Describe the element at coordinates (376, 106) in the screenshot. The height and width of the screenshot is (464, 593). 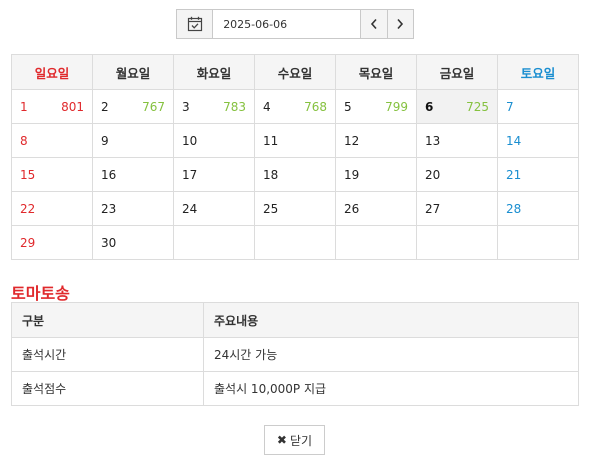
I see `calendar-day: 5 799` at that location.